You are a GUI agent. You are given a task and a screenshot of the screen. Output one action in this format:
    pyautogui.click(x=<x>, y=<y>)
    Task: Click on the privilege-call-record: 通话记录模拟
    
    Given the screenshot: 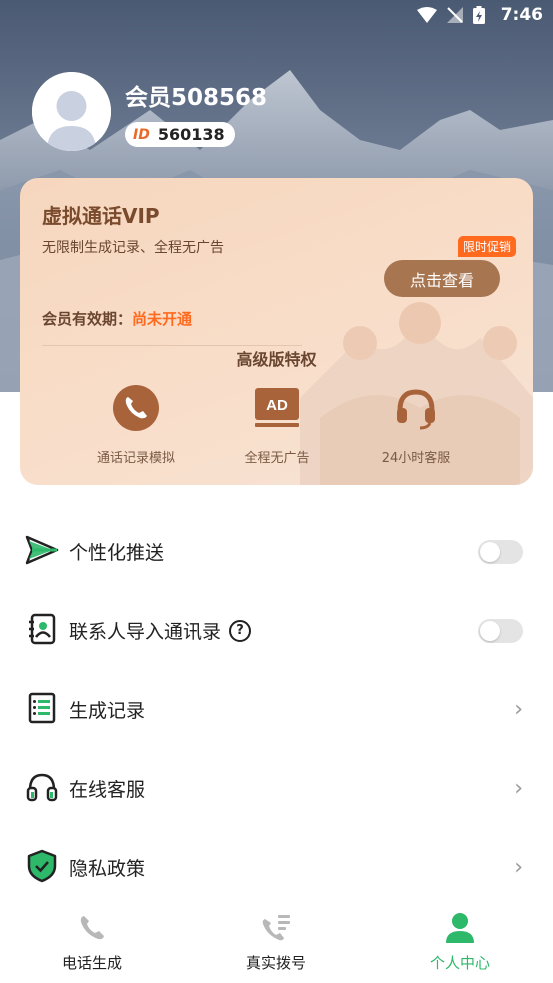 What is the action you would take?
    pyautogui.click(x=136, y=424)
    